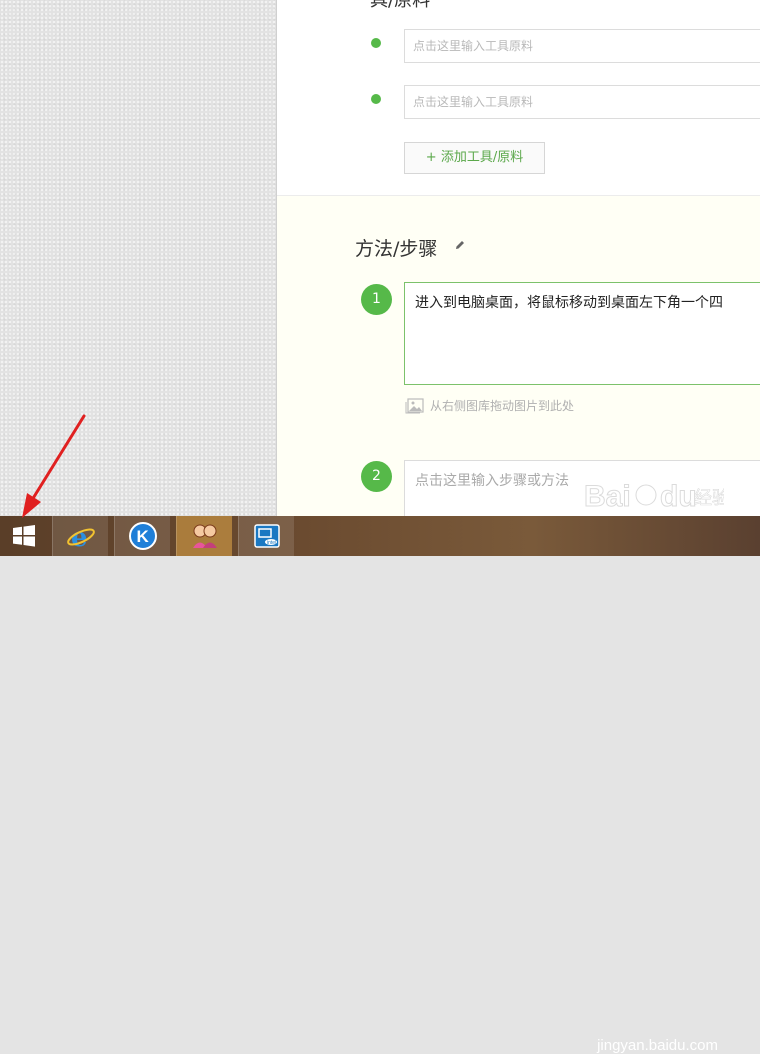  What do you see at coordinates (678, 496) in the screenshot?
I see `svg-text: du` at bounding box center [678, 496].